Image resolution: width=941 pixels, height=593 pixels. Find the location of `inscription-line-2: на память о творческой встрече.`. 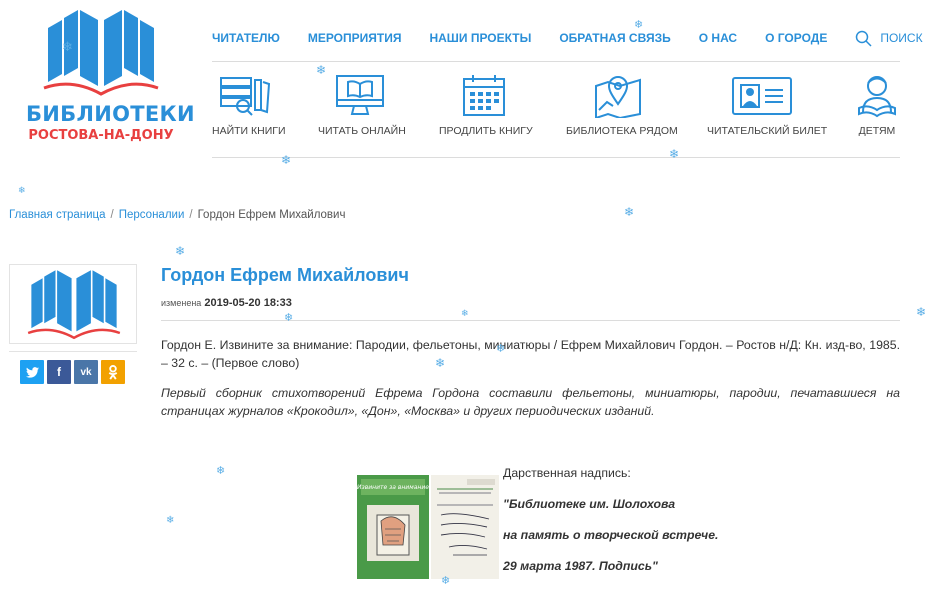

inscription-line-2: на память о творческой встрече. is located at coordinates (611, 535).